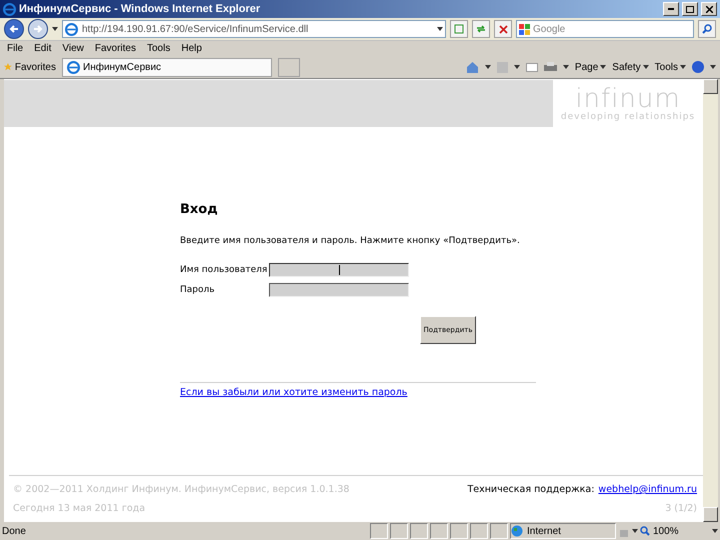  What do you see at coordinates (79, 508) in the screenshot?
I see `date-text: Сегодня 13 мая 2011 года` at bounding box center [79, 508].